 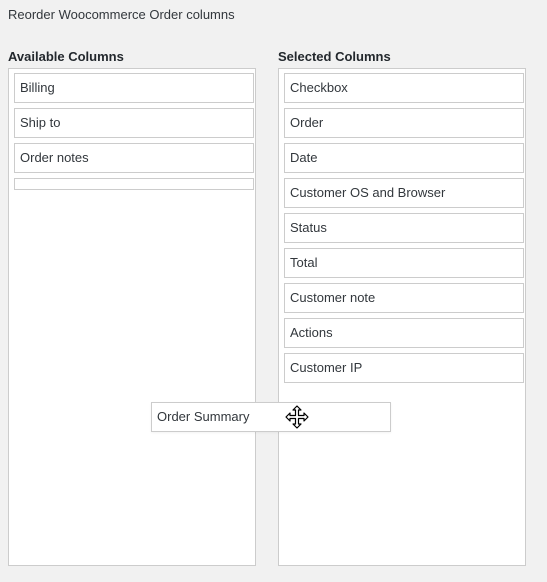 What do you see at coordinates (404, 263) in the screenshot?
I see `selected-item-total: Total` at bounding box center [404, 263].